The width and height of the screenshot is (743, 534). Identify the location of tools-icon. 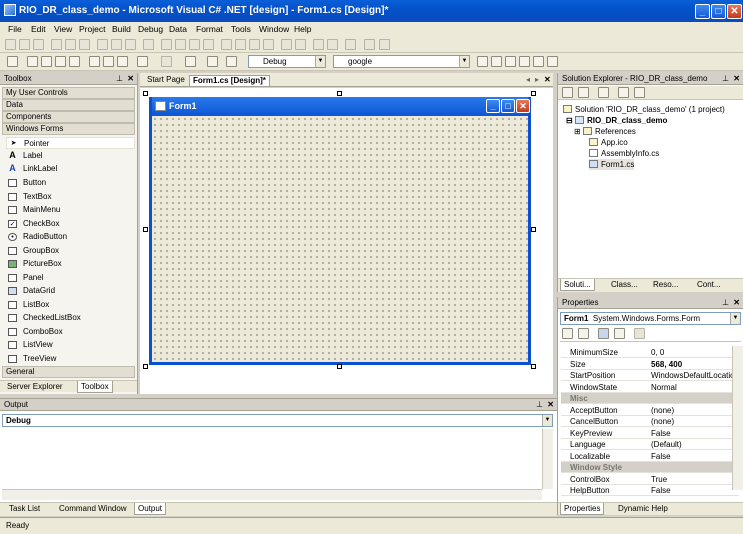
(538, 61).